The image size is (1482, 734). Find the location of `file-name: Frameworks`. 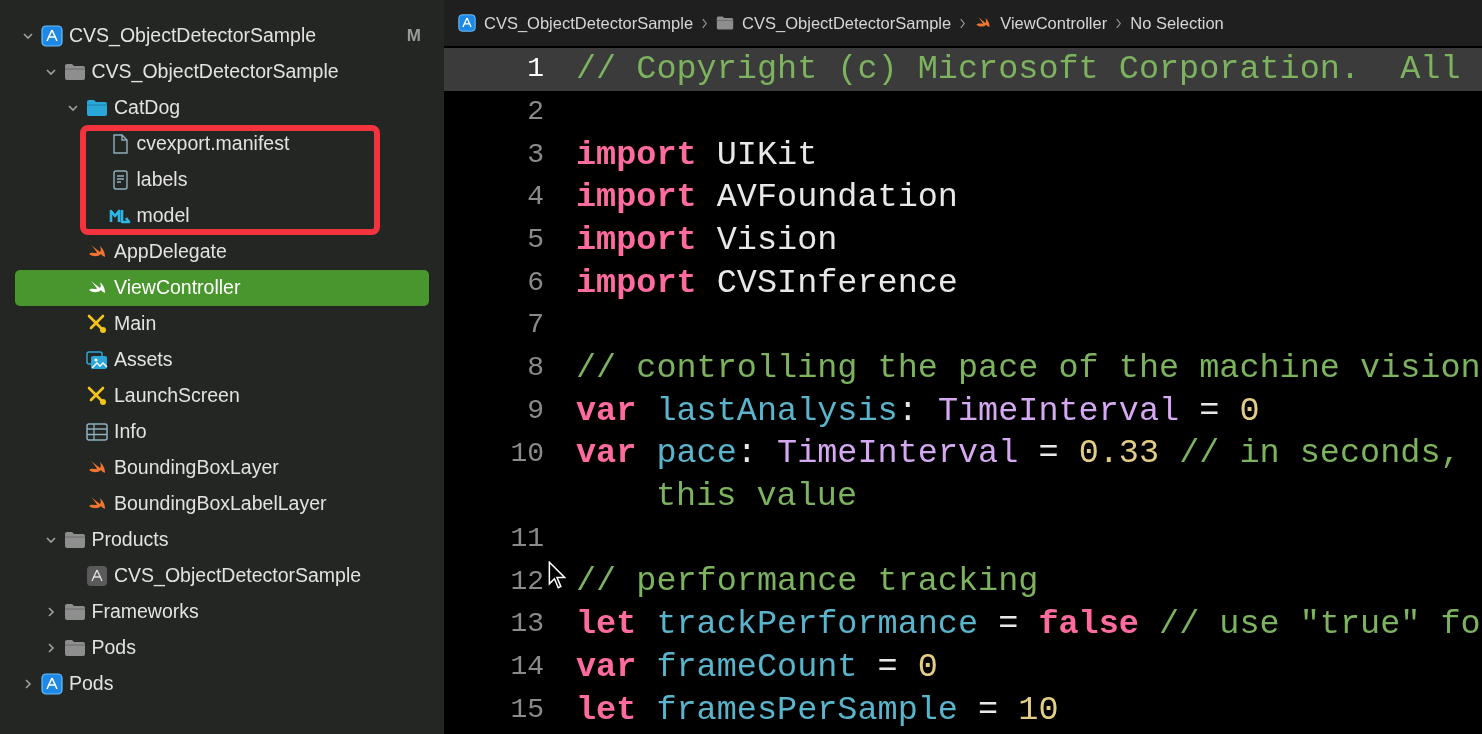

file-name: Frameworks is located at coordinates (145, 612).